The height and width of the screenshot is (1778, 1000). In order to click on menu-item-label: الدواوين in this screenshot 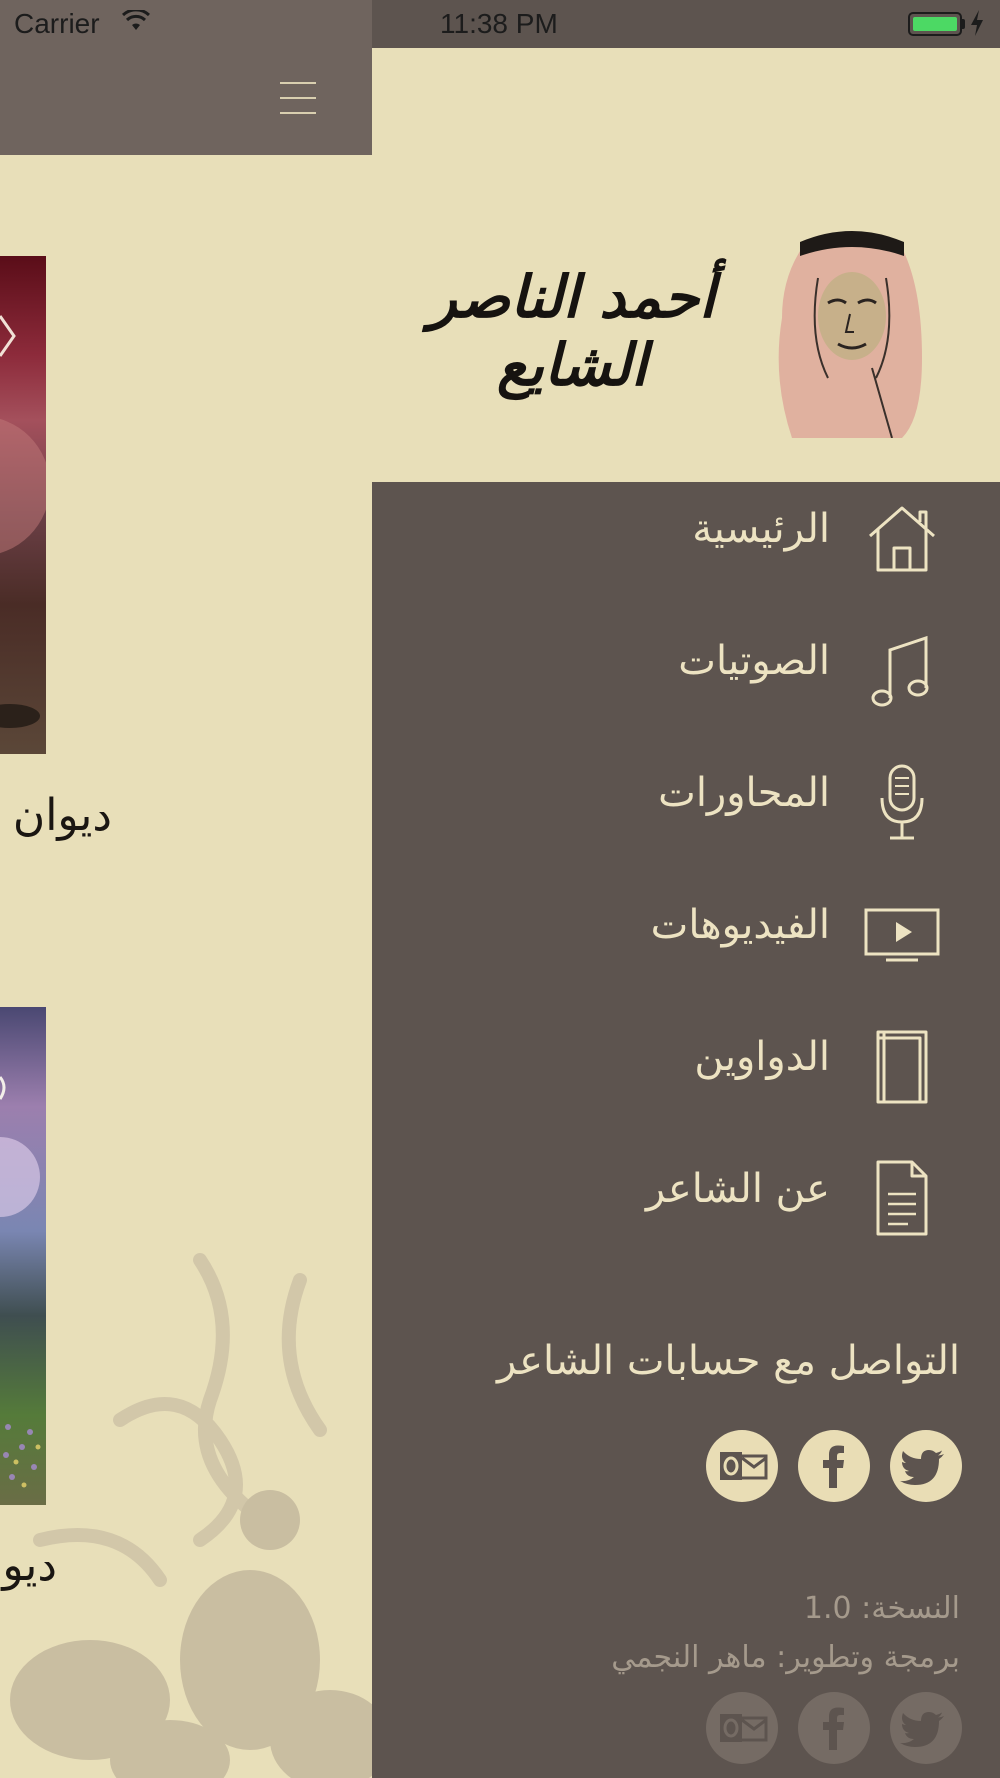, I will do `click(762, 1057)`.